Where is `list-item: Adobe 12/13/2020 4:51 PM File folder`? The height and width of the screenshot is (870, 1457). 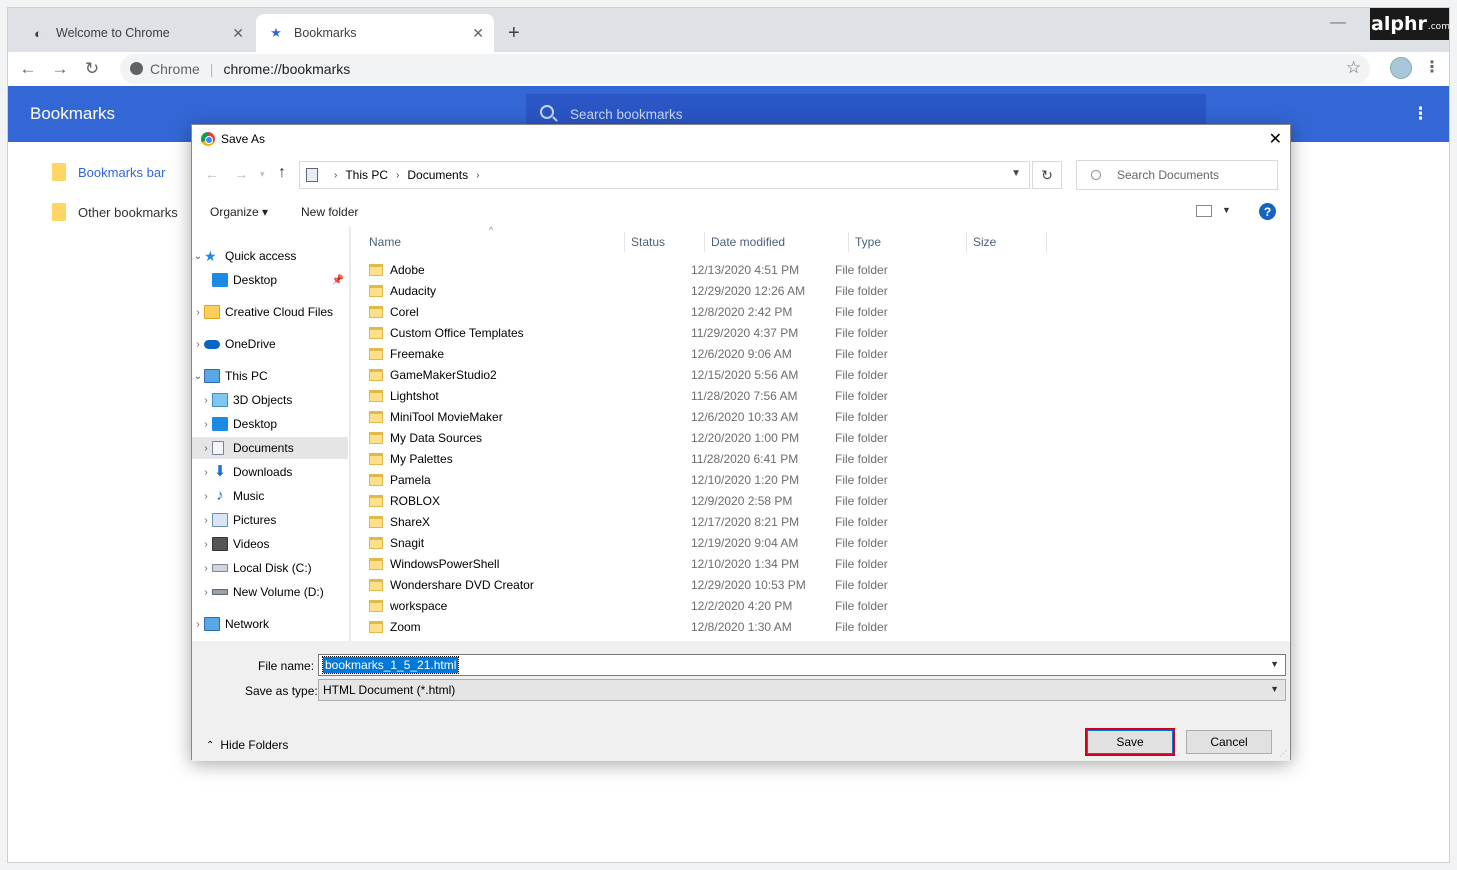 list-item: Adobe 12/13/2020 4:51 PM File folder is located at coordinates (649, 269).